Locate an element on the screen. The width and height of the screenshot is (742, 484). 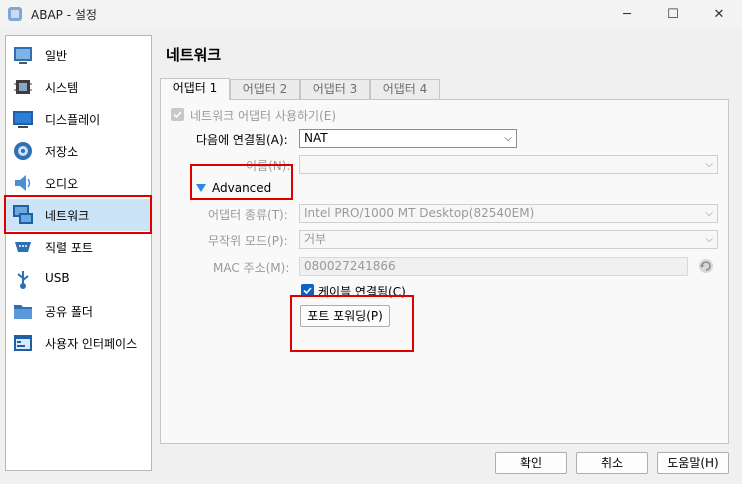
user-interface-icon is located at coordinates (23, 343).